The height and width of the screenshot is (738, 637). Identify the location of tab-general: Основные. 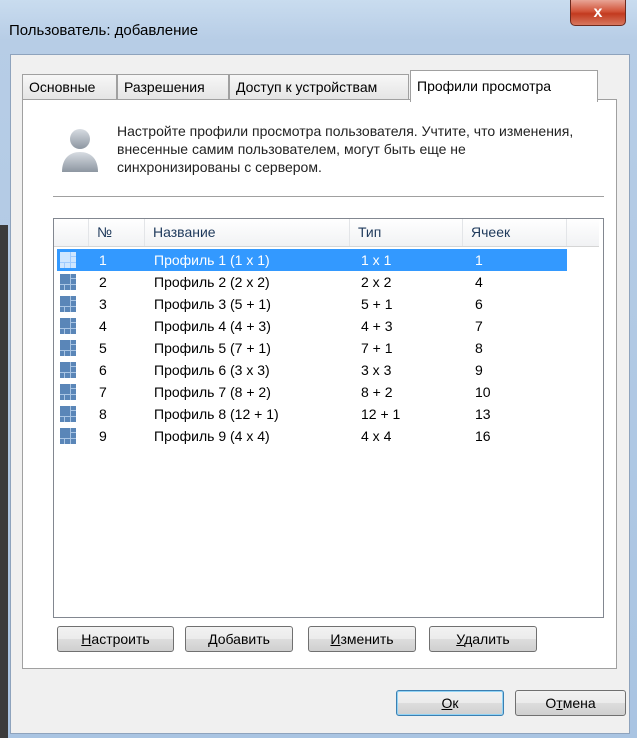
(69, 87).